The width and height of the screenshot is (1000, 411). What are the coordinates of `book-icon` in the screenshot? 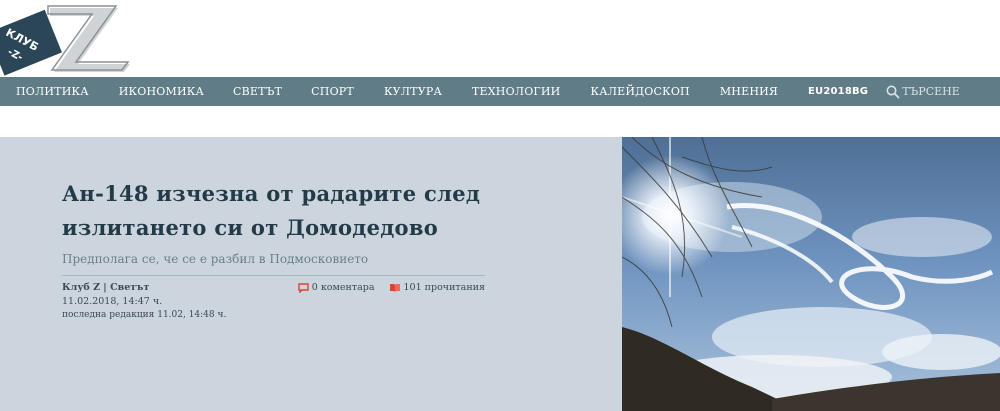 It's located at (394, 287).